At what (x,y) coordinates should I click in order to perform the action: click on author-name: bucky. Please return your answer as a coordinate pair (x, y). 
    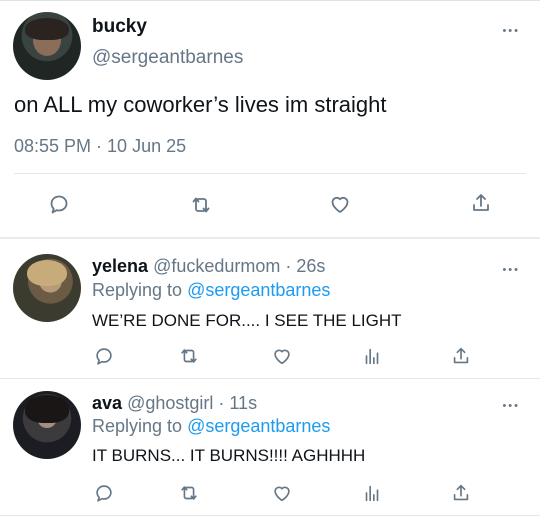
    Looking at the image, I should click on (119, 27).